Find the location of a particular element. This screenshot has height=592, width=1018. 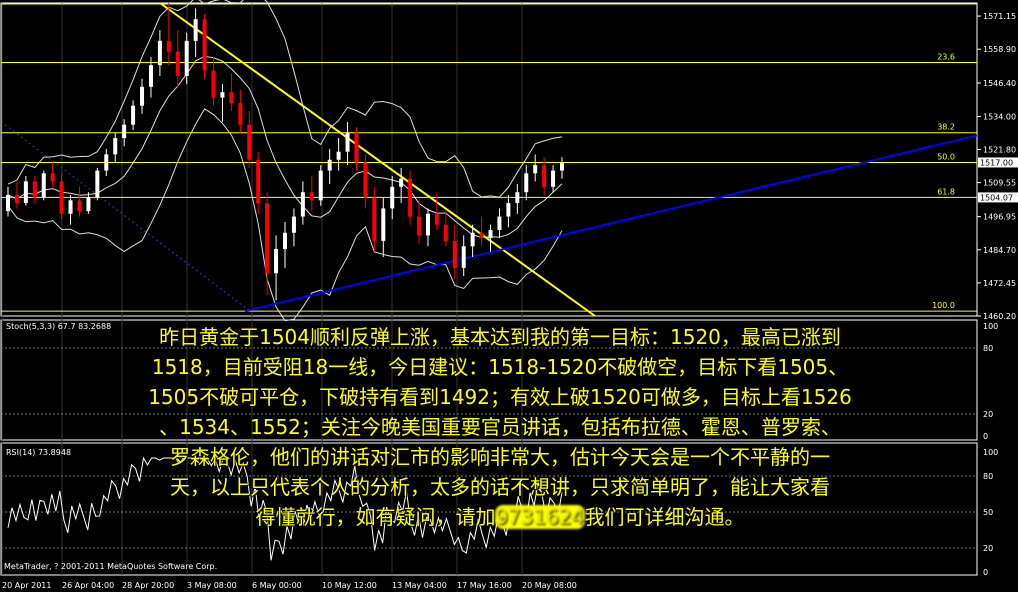

price-tick-label: 1558.90 is located at coordinates (999, 49).